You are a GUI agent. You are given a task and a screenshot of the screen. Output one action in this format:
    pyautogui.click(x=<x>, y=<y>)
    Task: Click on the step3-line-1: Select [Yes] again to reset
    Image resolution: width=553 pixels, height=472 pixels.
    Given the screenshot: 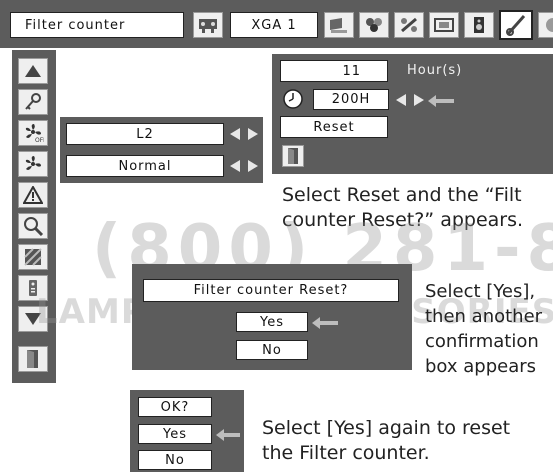 What is the action you would take?
    pyautogui.click(x=386, y=428)
    